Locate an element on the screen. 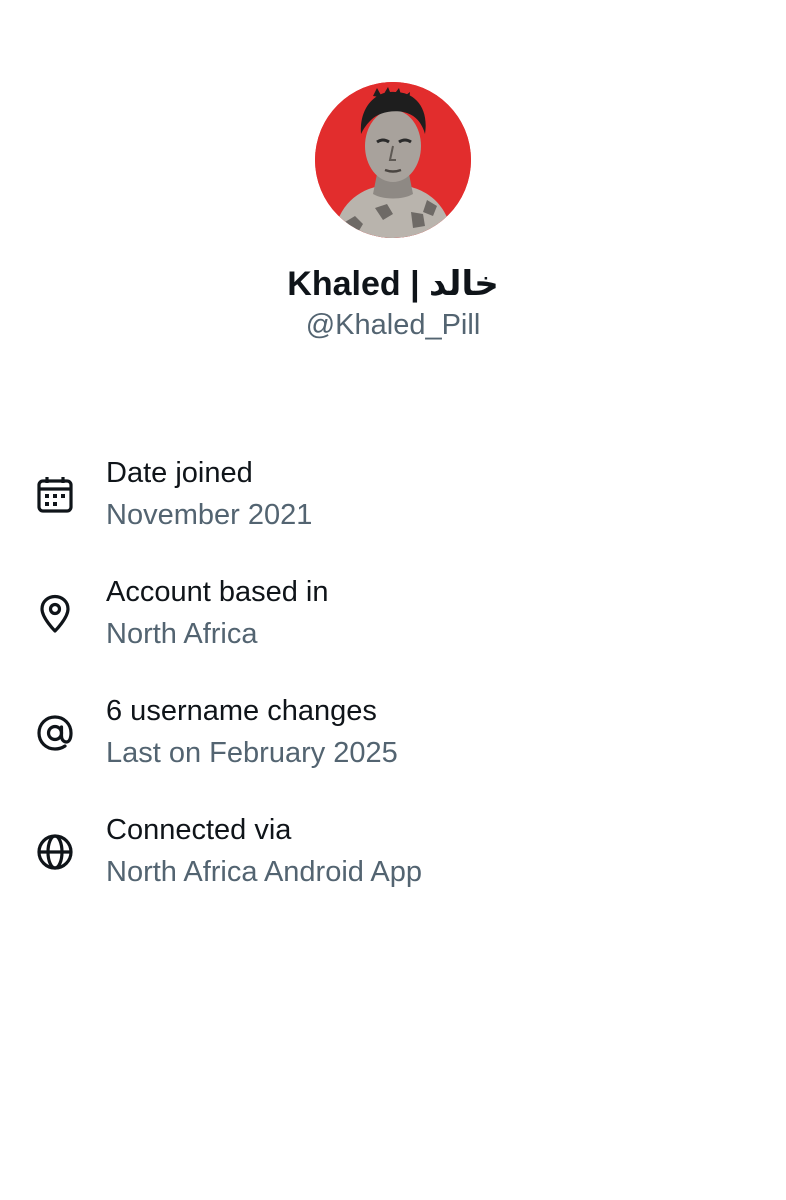 This screenshot has height=1200, width=786. info-row-date-joined: Date joined November 2021 is located at coordinates (393, 513).